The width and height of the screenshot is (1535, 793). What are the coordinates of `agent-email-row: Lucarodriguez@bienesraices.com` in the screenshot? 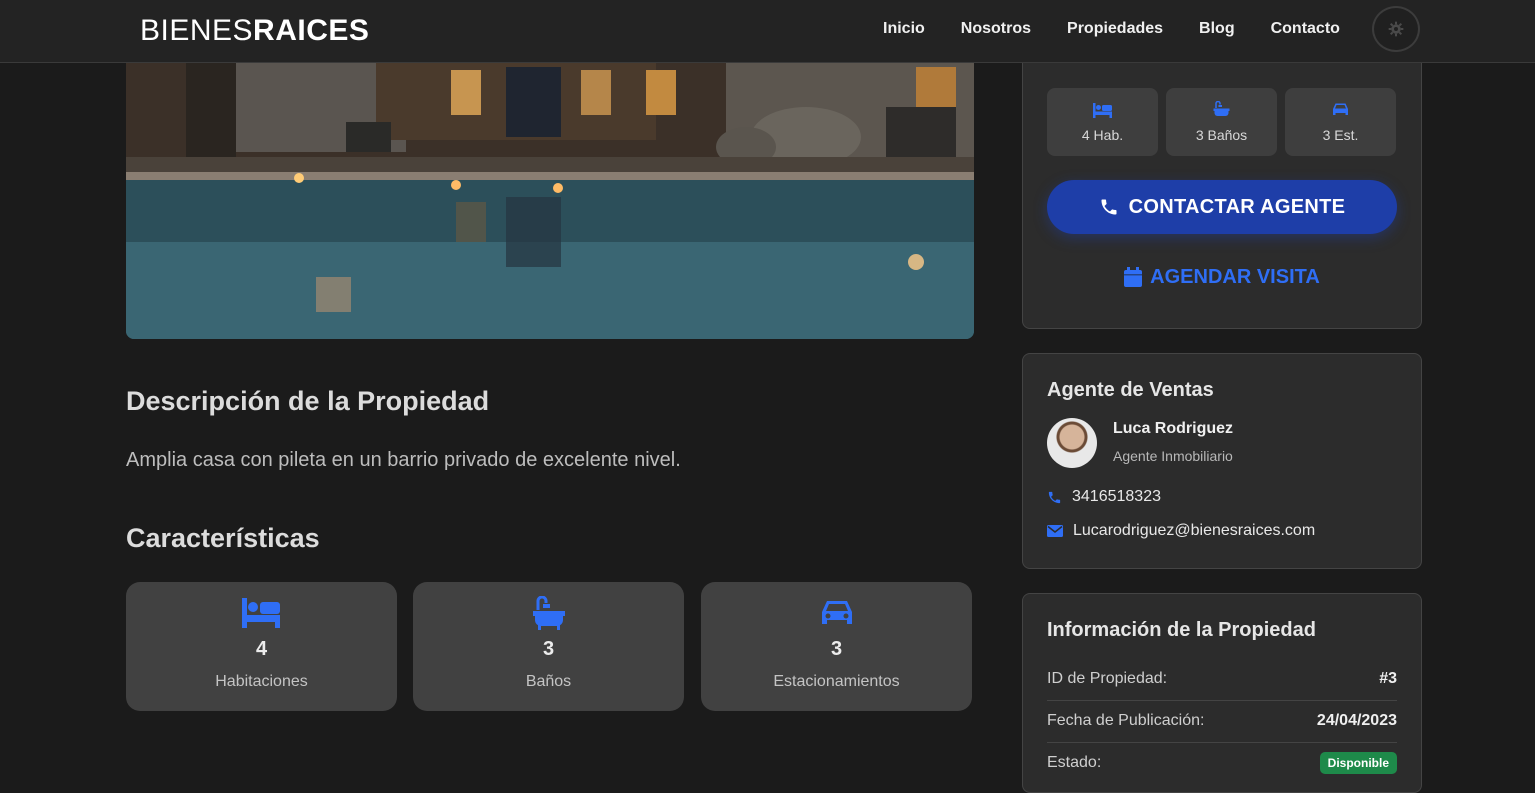 It's located at (1181, 531).